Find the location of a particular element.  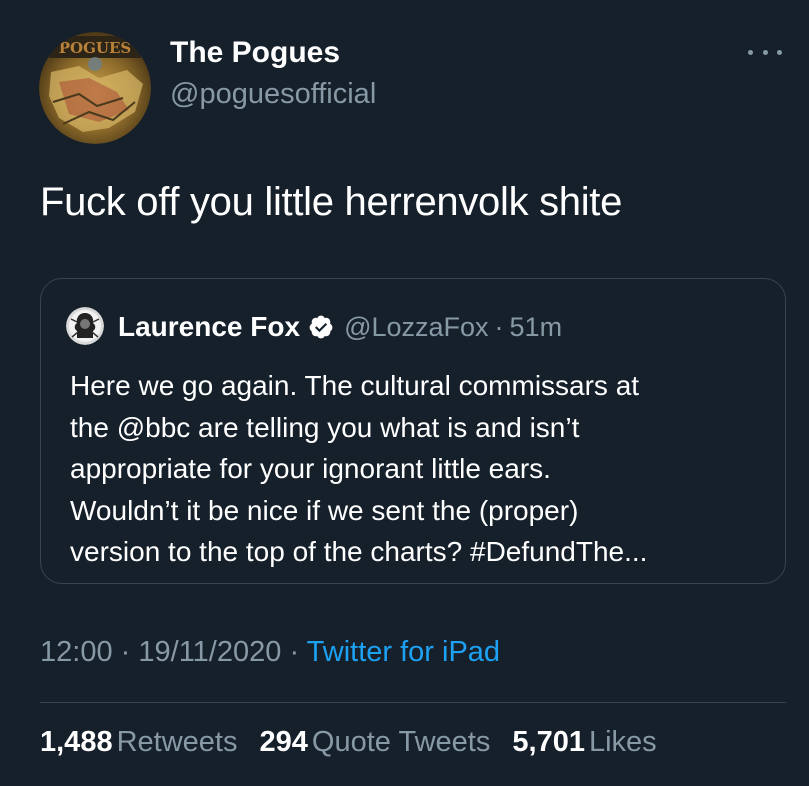

quote-tweets-stat: 294 Quote Tweets is located at coordinates (375, 742).